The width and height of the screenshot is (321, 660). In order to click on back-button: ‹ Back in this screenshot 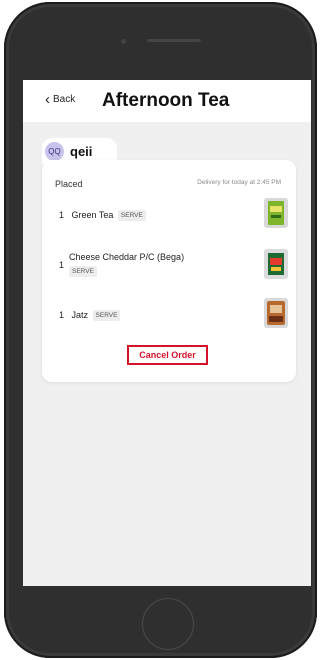, I will do `click(60, 99)`.